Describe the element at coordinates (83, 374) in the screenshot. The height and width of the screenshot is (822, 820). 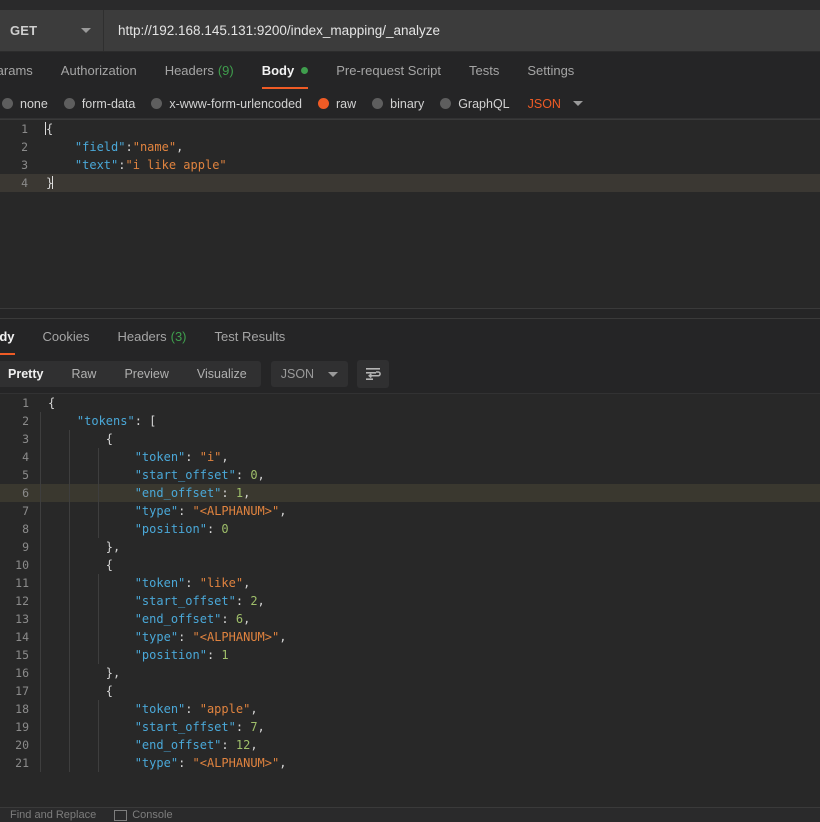
I see `view-mode-raw: Raw` at that location.